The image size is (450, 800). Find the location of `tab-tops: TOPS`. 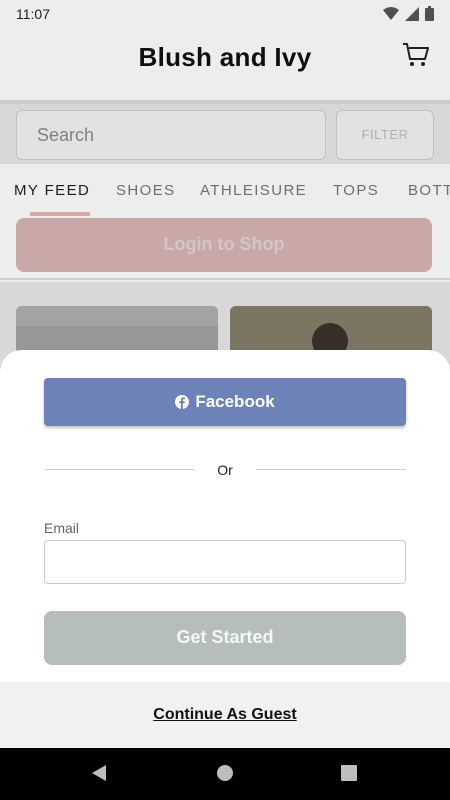

tab-tops: TOPS is located at coordinates (356, 190).